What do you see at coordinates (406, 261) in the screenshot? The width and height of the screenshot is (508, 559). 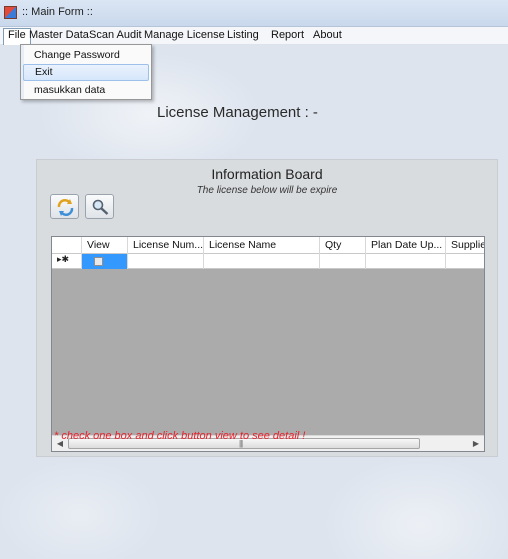 I see `plan-date-cell` at bounding box center [406, 261].